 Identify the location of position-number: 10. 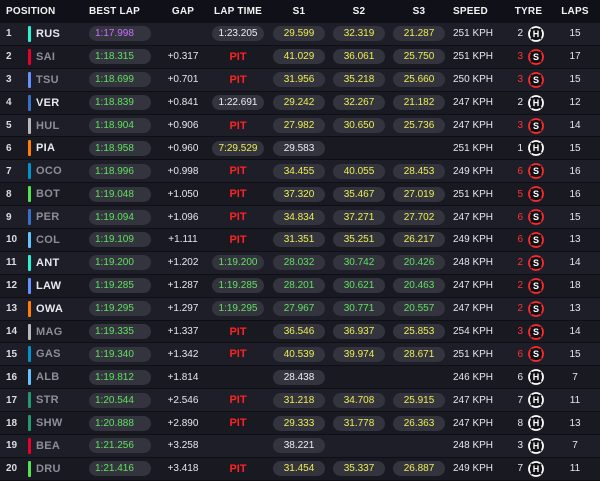
(12, 240).